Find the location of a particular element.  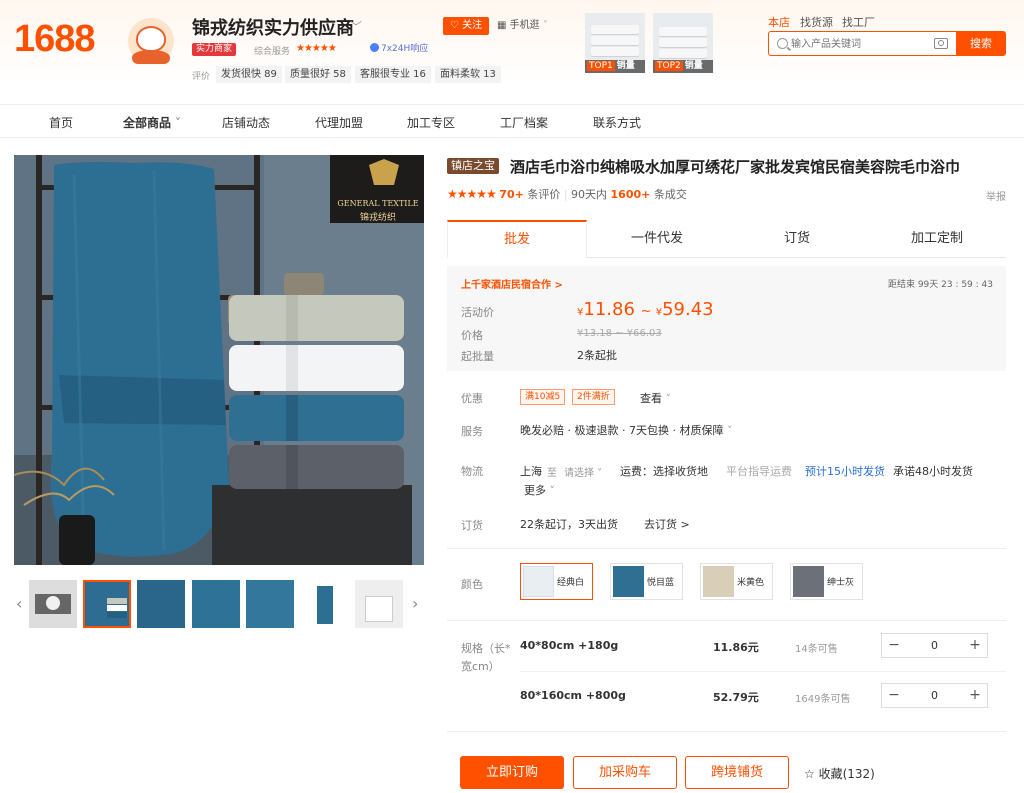

cross-border-button: 跨境铺货 is located at coordinates (737, 772).